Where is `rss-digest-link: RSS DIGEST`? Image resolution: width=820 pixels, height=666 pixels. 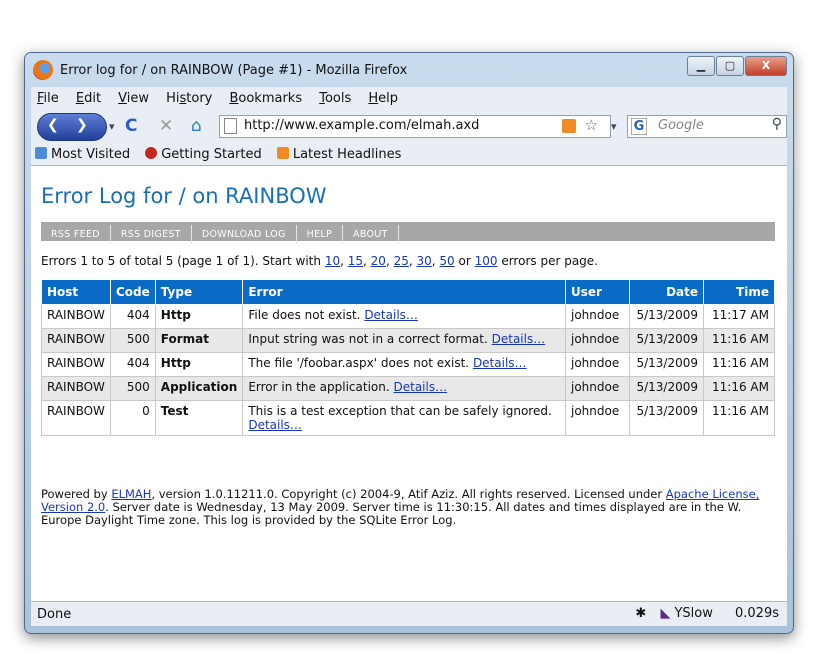 rss-digest-link: RSS DIGEST is located at coordinates (151, 234).